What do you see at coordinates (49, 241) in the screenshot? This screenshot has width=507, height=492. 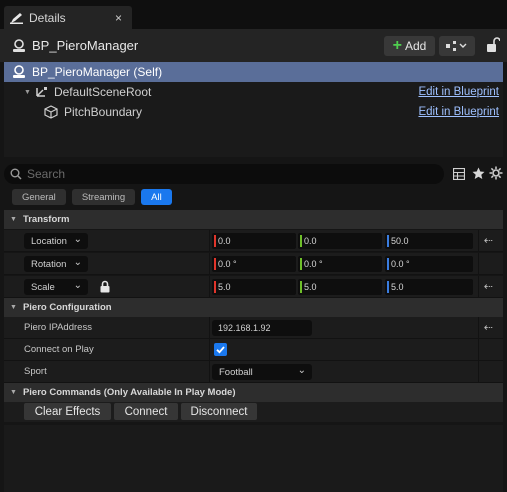 I see `location-label: Location` at bounding box center [49, 241].